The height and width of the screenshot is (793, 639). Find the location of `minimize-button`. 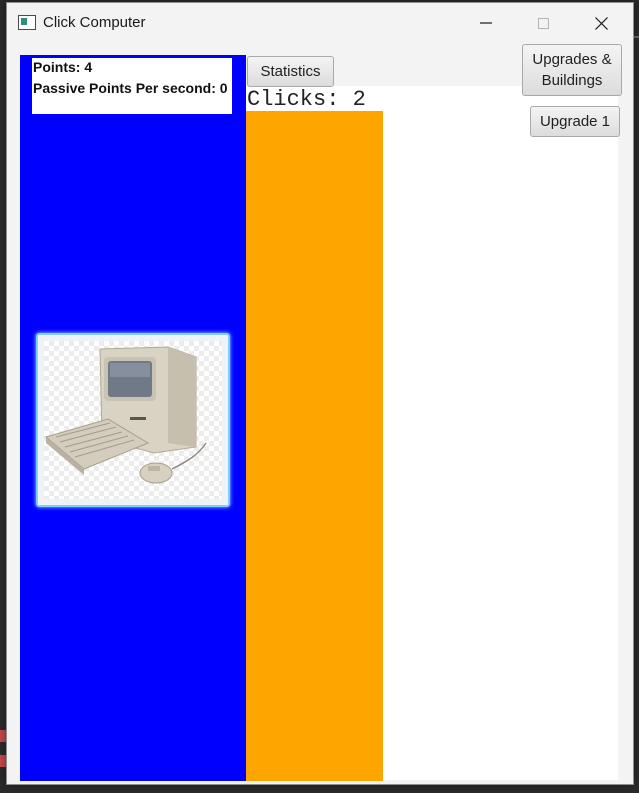

minimize-button is located at coordinates (486, 23).